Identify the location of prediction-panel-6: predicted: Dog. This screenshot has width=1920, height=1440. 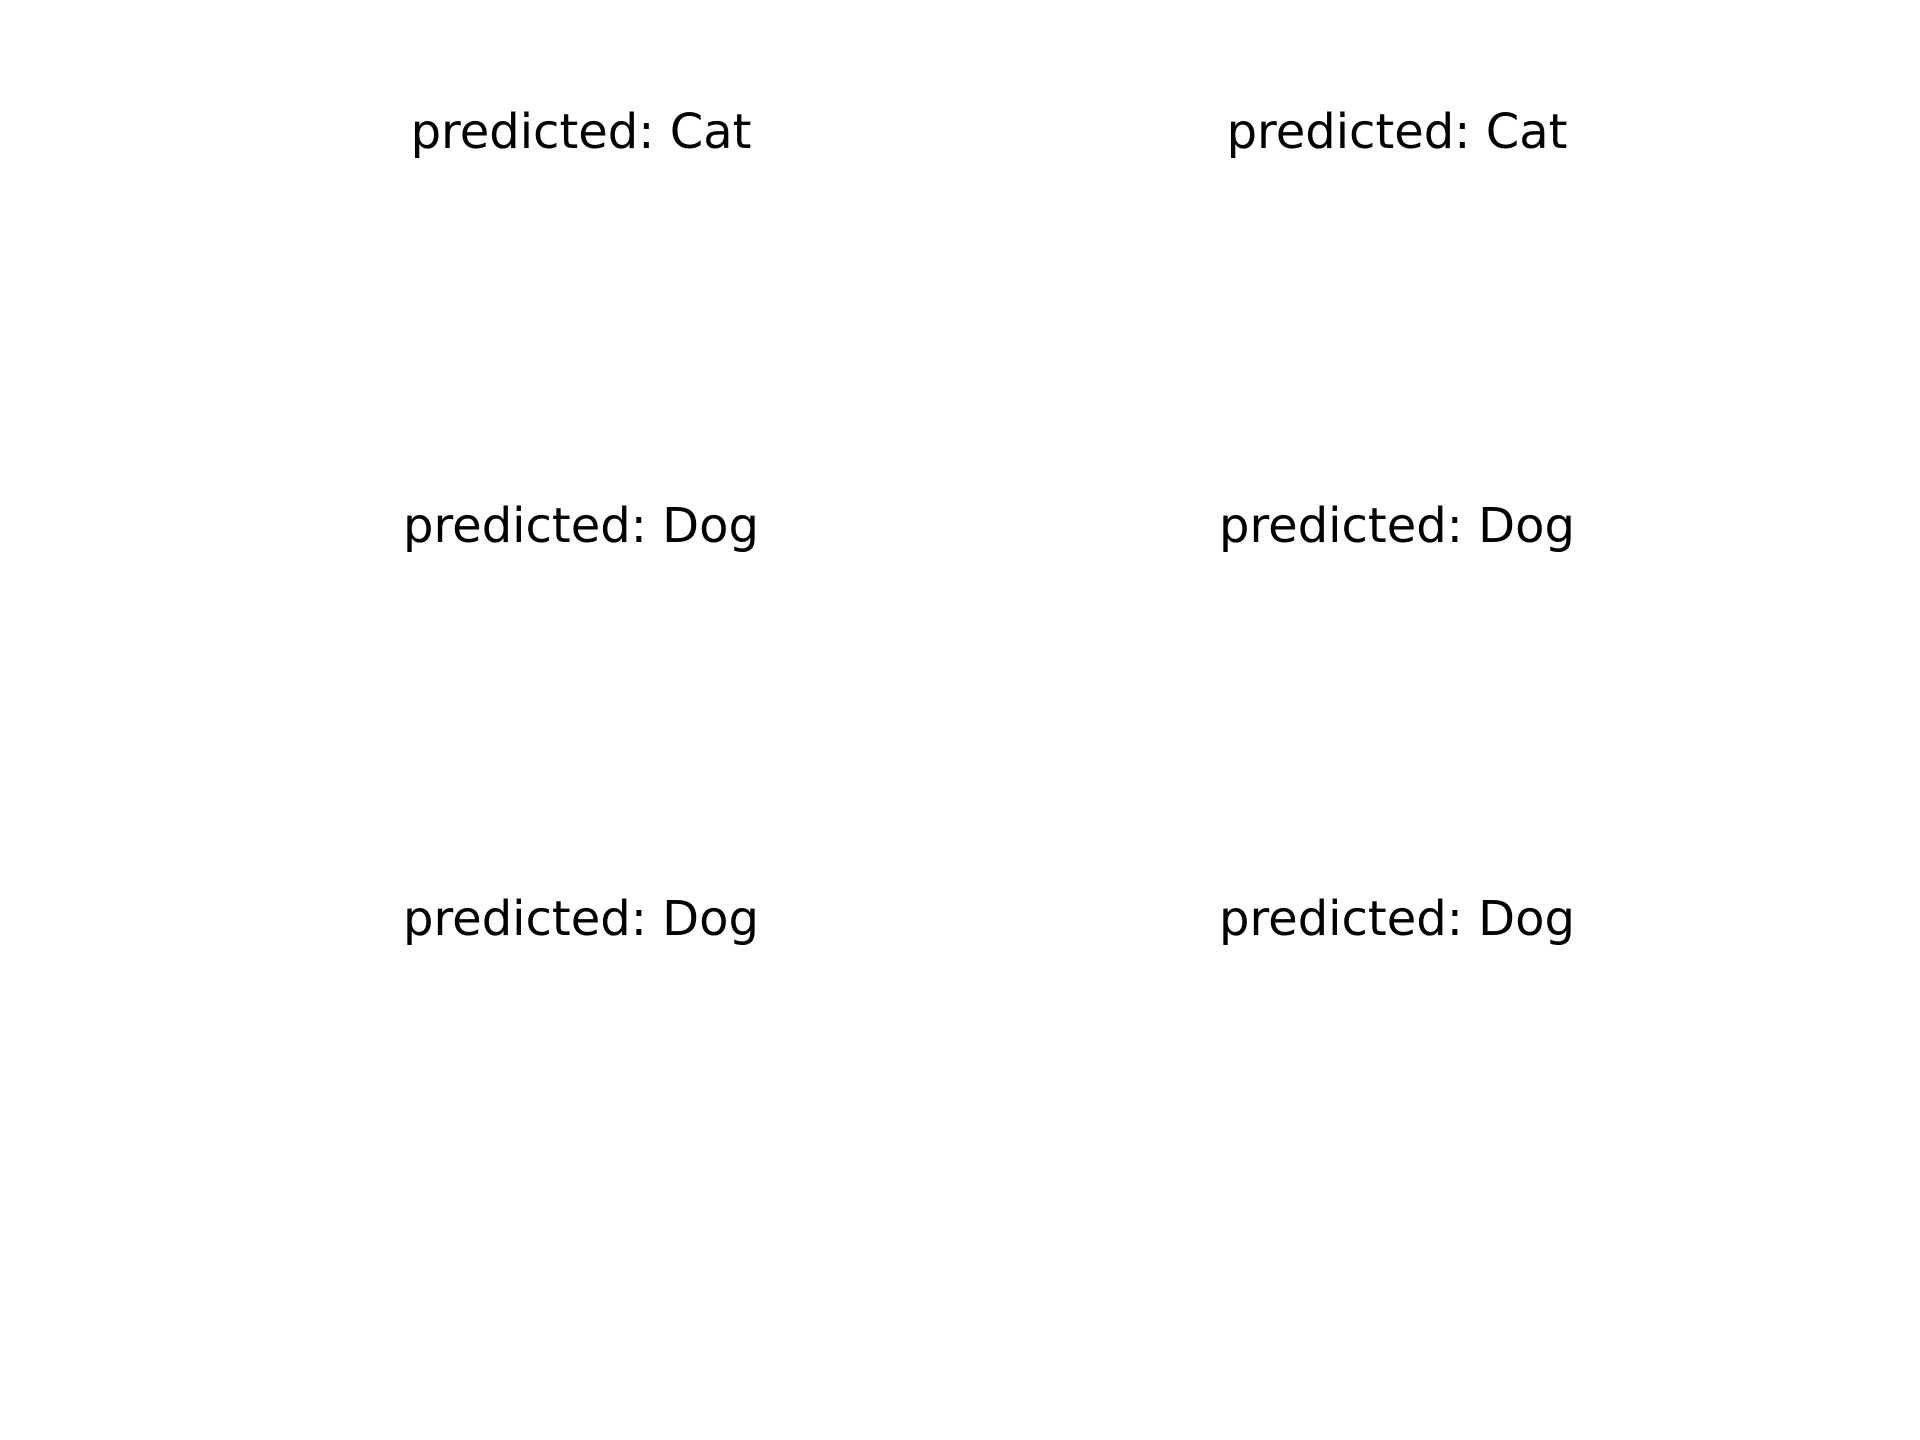
(1397, 1061).